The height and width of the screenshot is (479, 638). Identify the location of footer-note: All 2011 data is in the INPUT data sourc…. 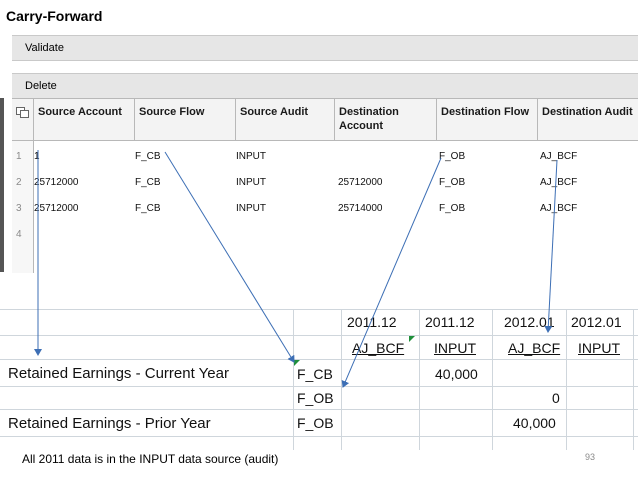
(150, 459).